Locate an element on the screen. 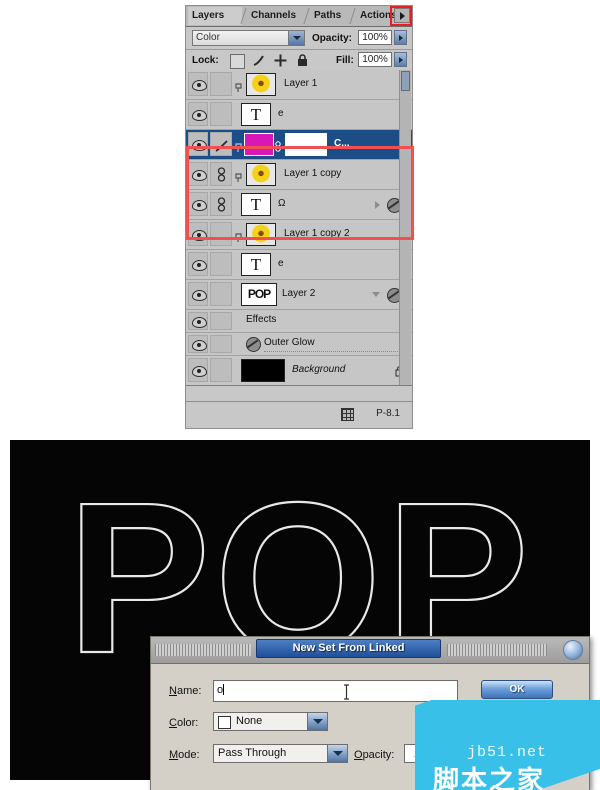 The height and width of the screenshot is (790, 600). list-item: Outer Glow is located at coordinates (299, 344).